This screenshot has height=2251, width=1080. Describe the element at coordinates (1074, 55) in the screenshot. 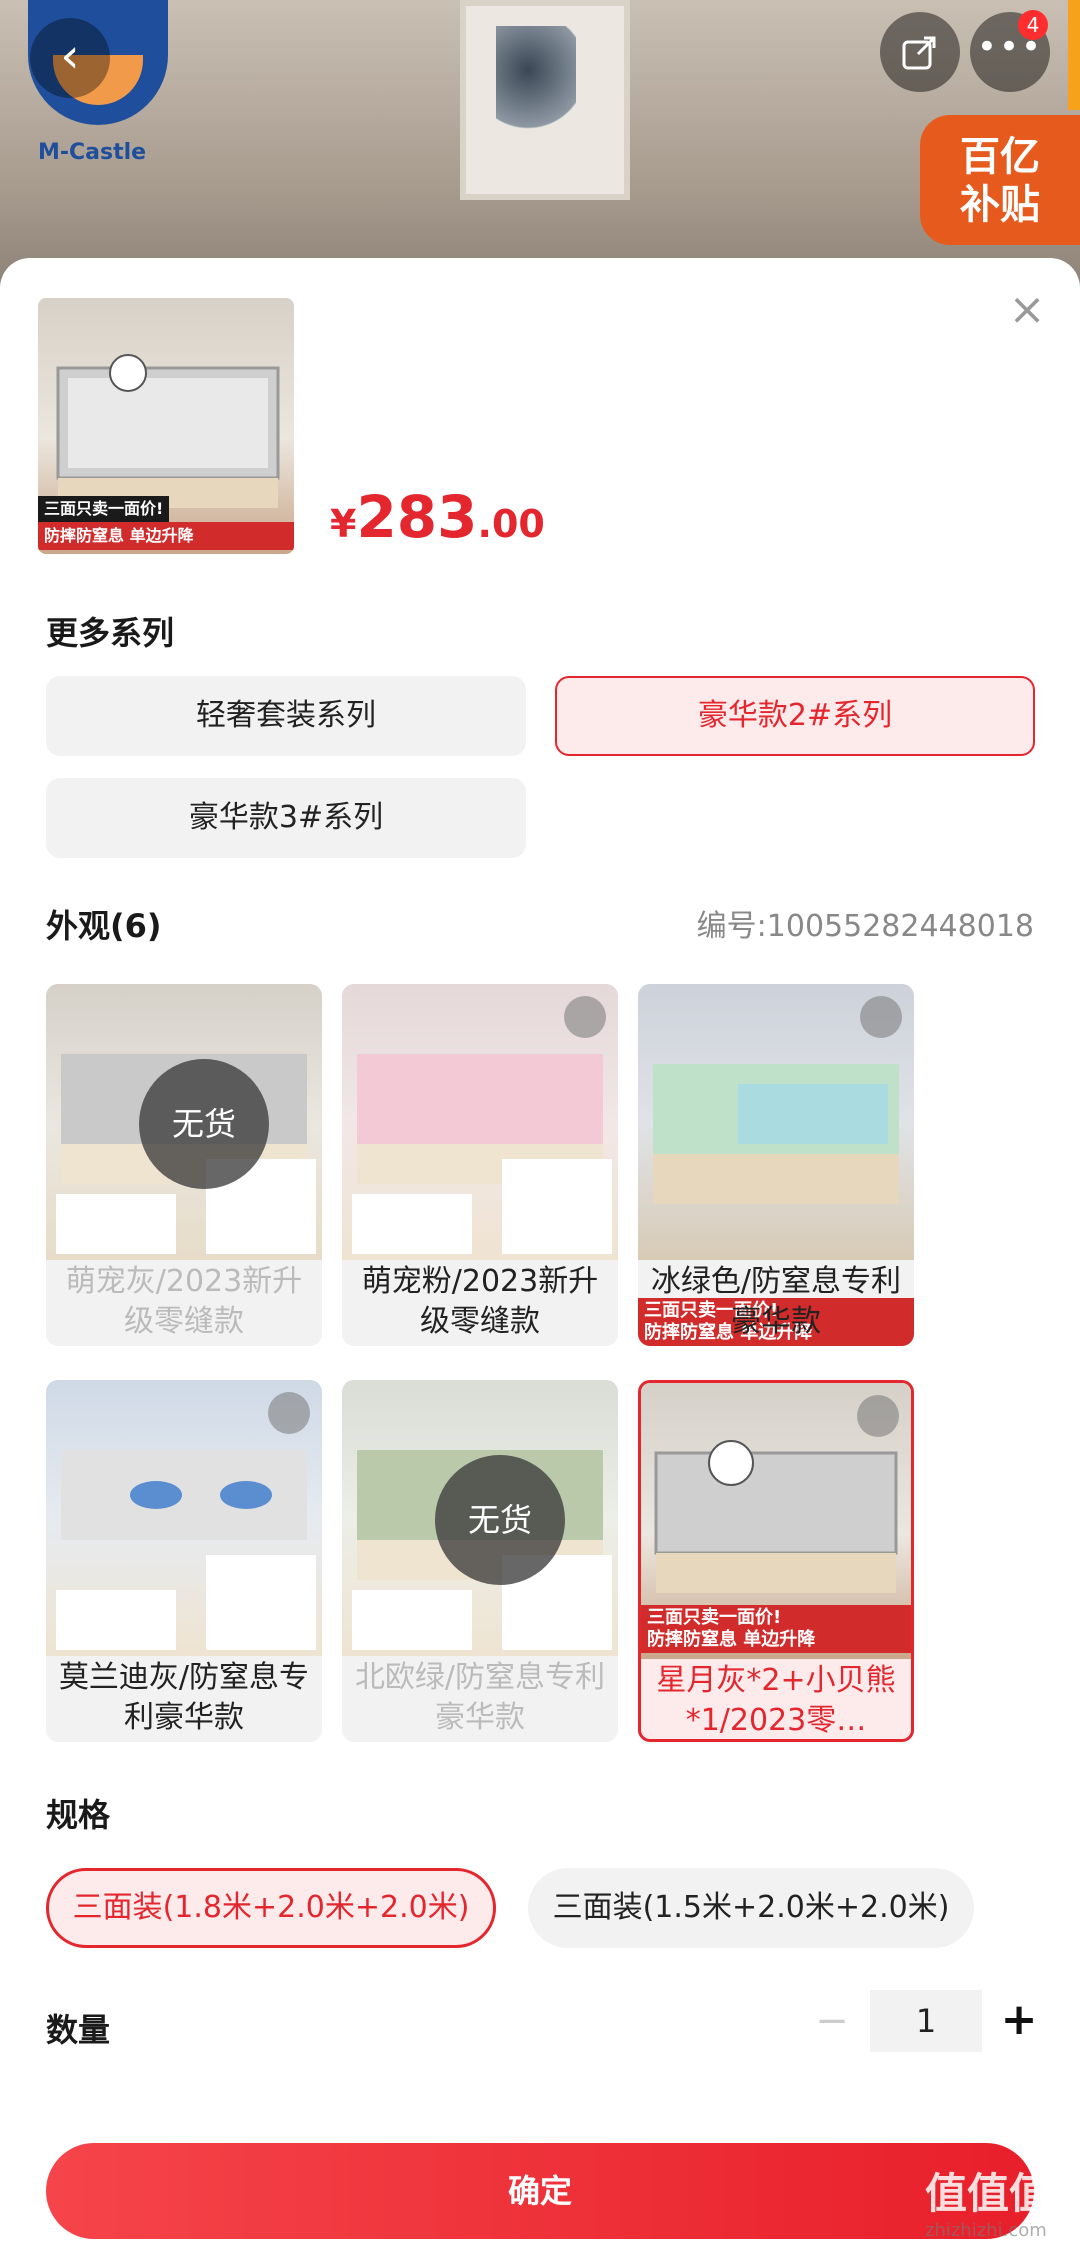

I see `edge-strip` at that location.